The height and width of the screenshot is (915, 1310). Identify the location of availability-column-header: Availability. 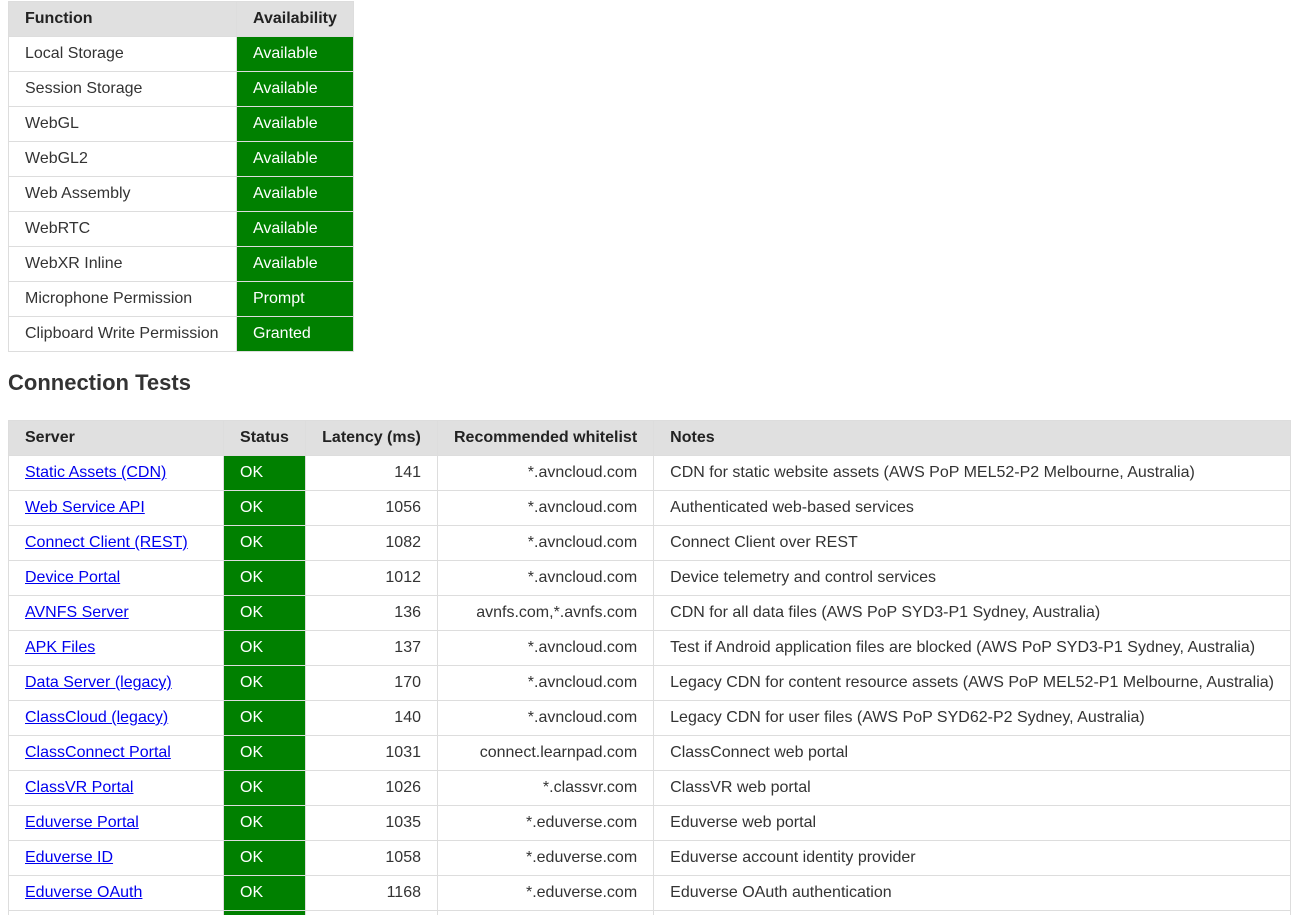
(295, 19).